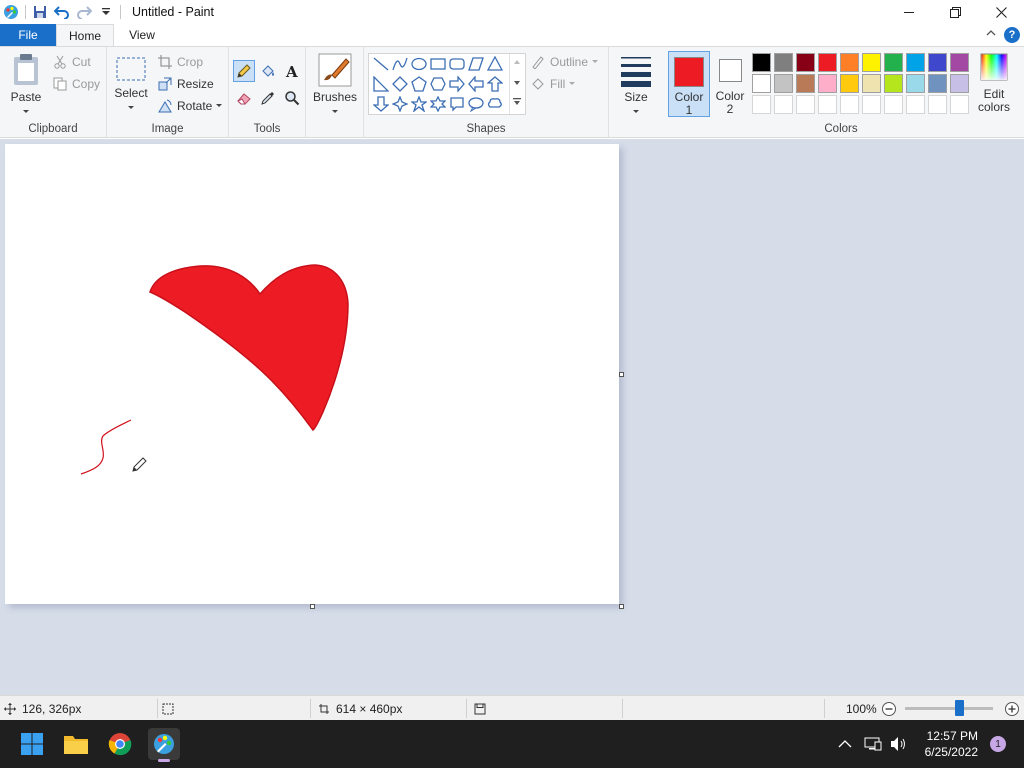 The width and height of the screenshot is (1024, 768). Describe the element at coordinates (335, 85) in the screenshot. I see `brushes-button: Brushes` at that location.